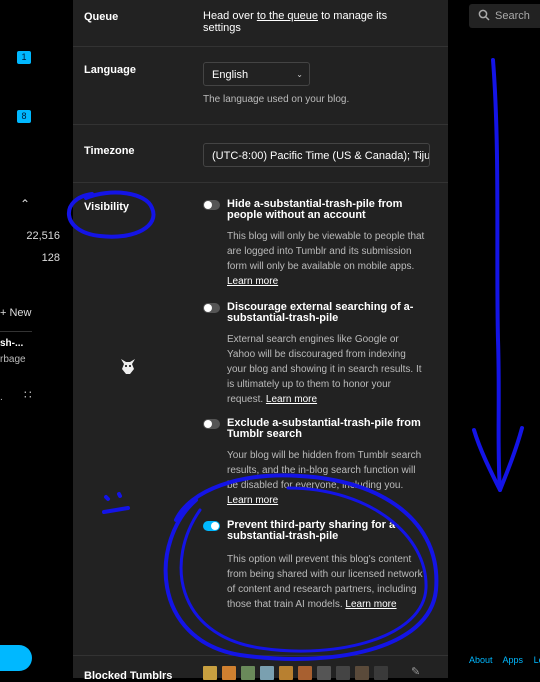 Image resolution: width=540 pixels, height=682 pixels. I want to click on queue-text-before: Head over, so click(228, 16).